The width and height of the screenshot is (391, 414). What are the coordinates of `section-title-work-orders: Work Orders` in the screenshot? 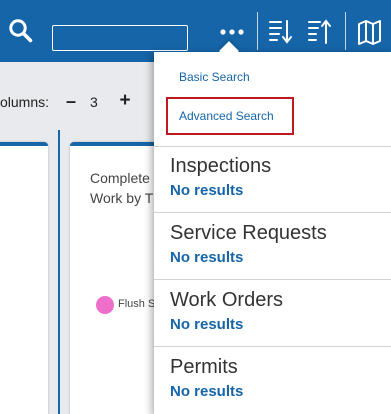 It's located at (226, 300).